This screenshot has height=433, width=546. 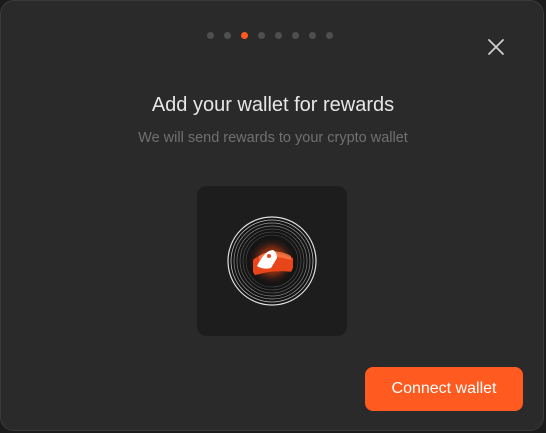 I want to click on crypto-coin-icon, so click(x=272, y=261).